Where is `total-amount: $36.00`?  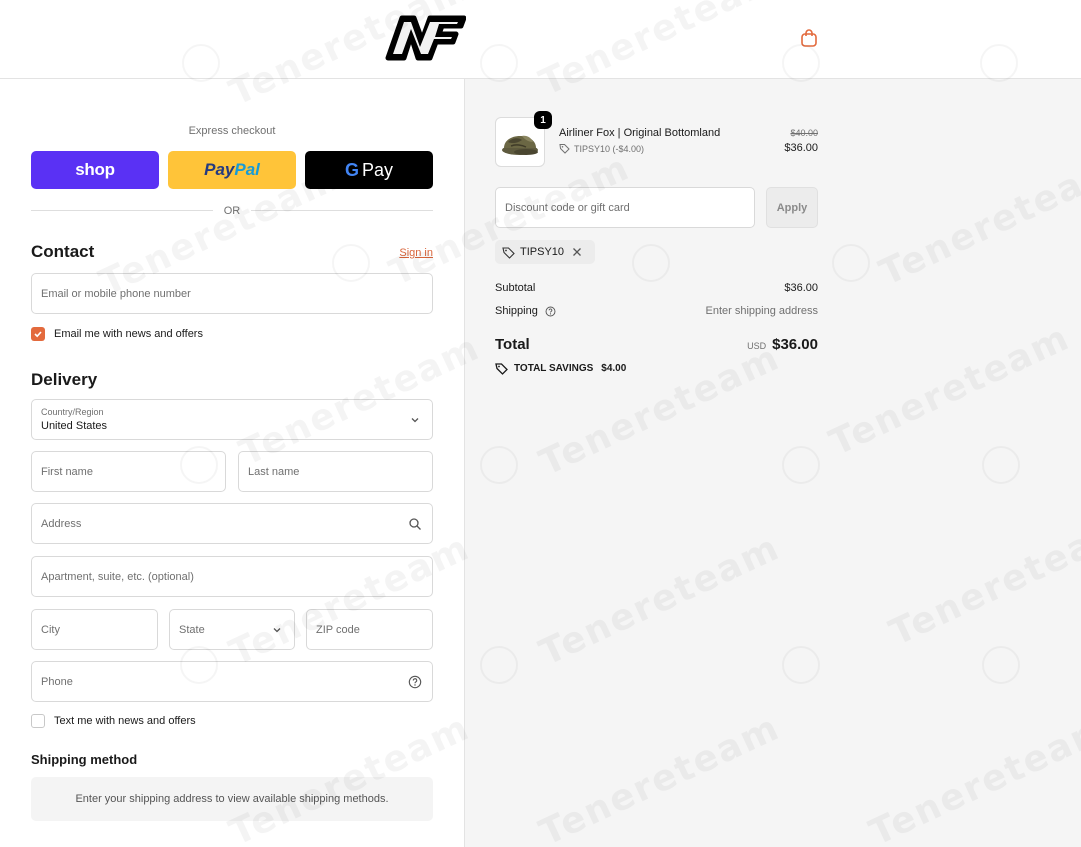 total-amount: $36.00 is located at coordinates (795, 344).